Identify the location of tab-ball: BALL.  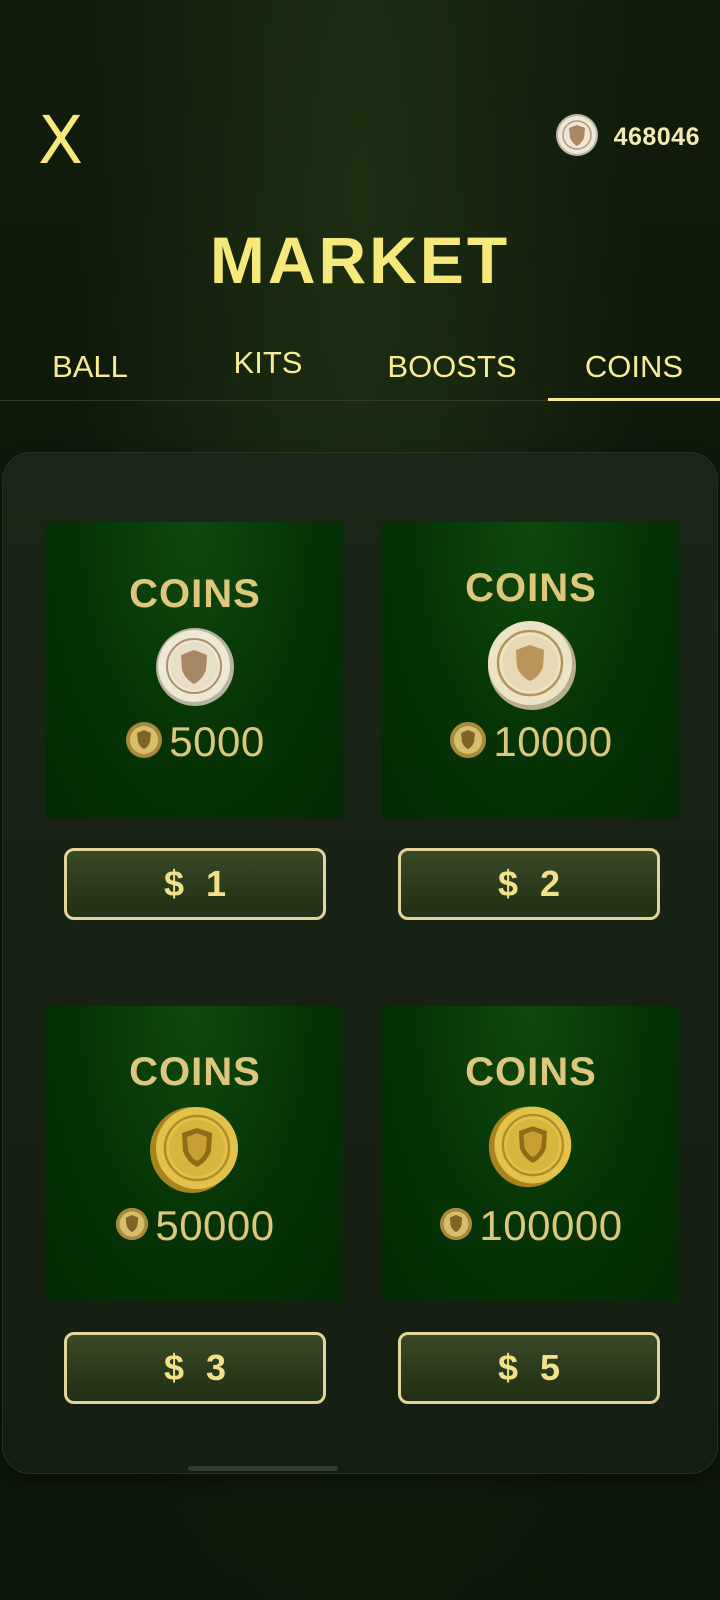
(90, 367).